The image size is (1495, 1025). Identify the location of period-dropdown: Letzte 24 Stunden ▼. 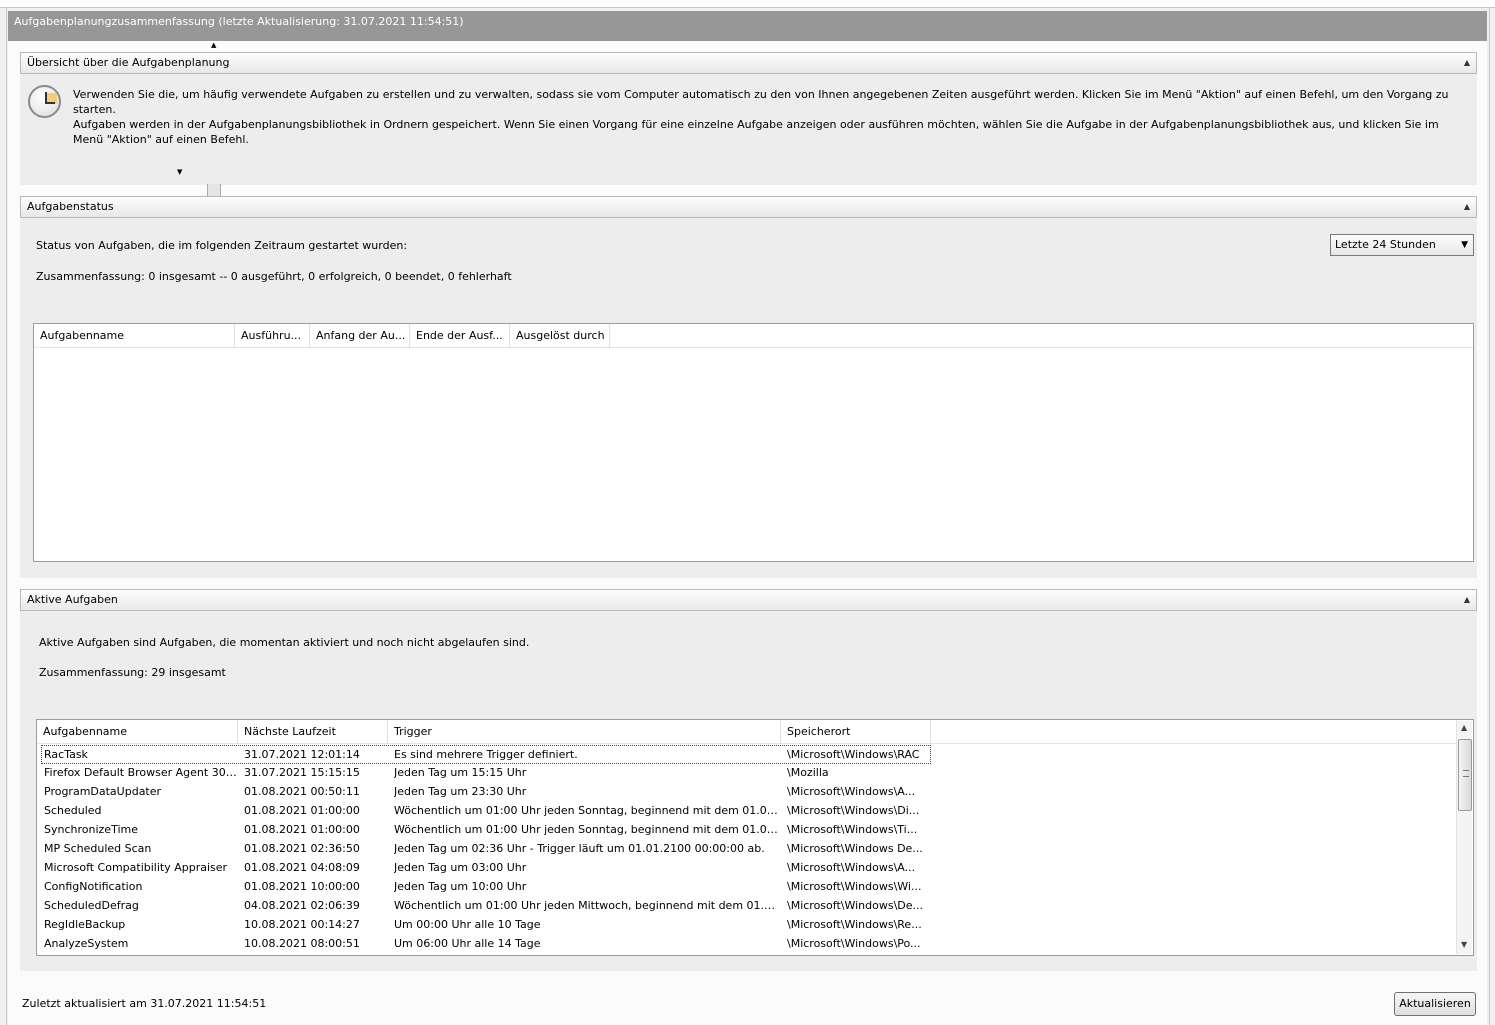
(1402, 245).